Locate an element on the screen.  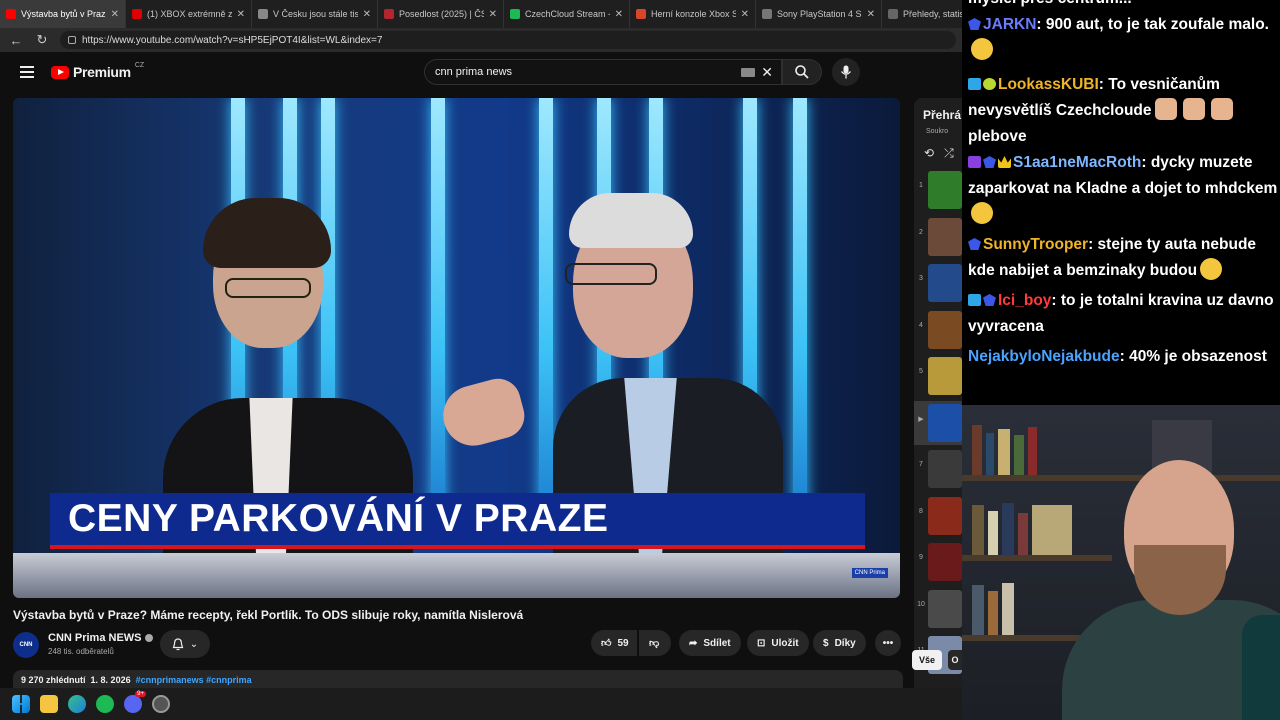
loop-icon: ⟲ is located at coordinates (934, 153).